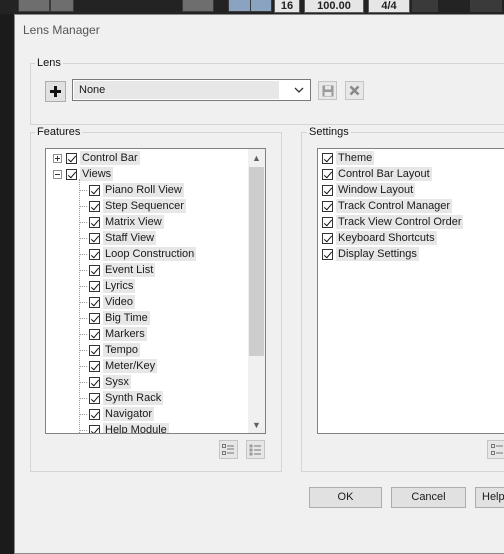 The height and width of the screenshot is (554, 504). What do you see at coordinates (97, 174) in the screenshot?
I see `item-label: Views` at bounding box center [97, 174].